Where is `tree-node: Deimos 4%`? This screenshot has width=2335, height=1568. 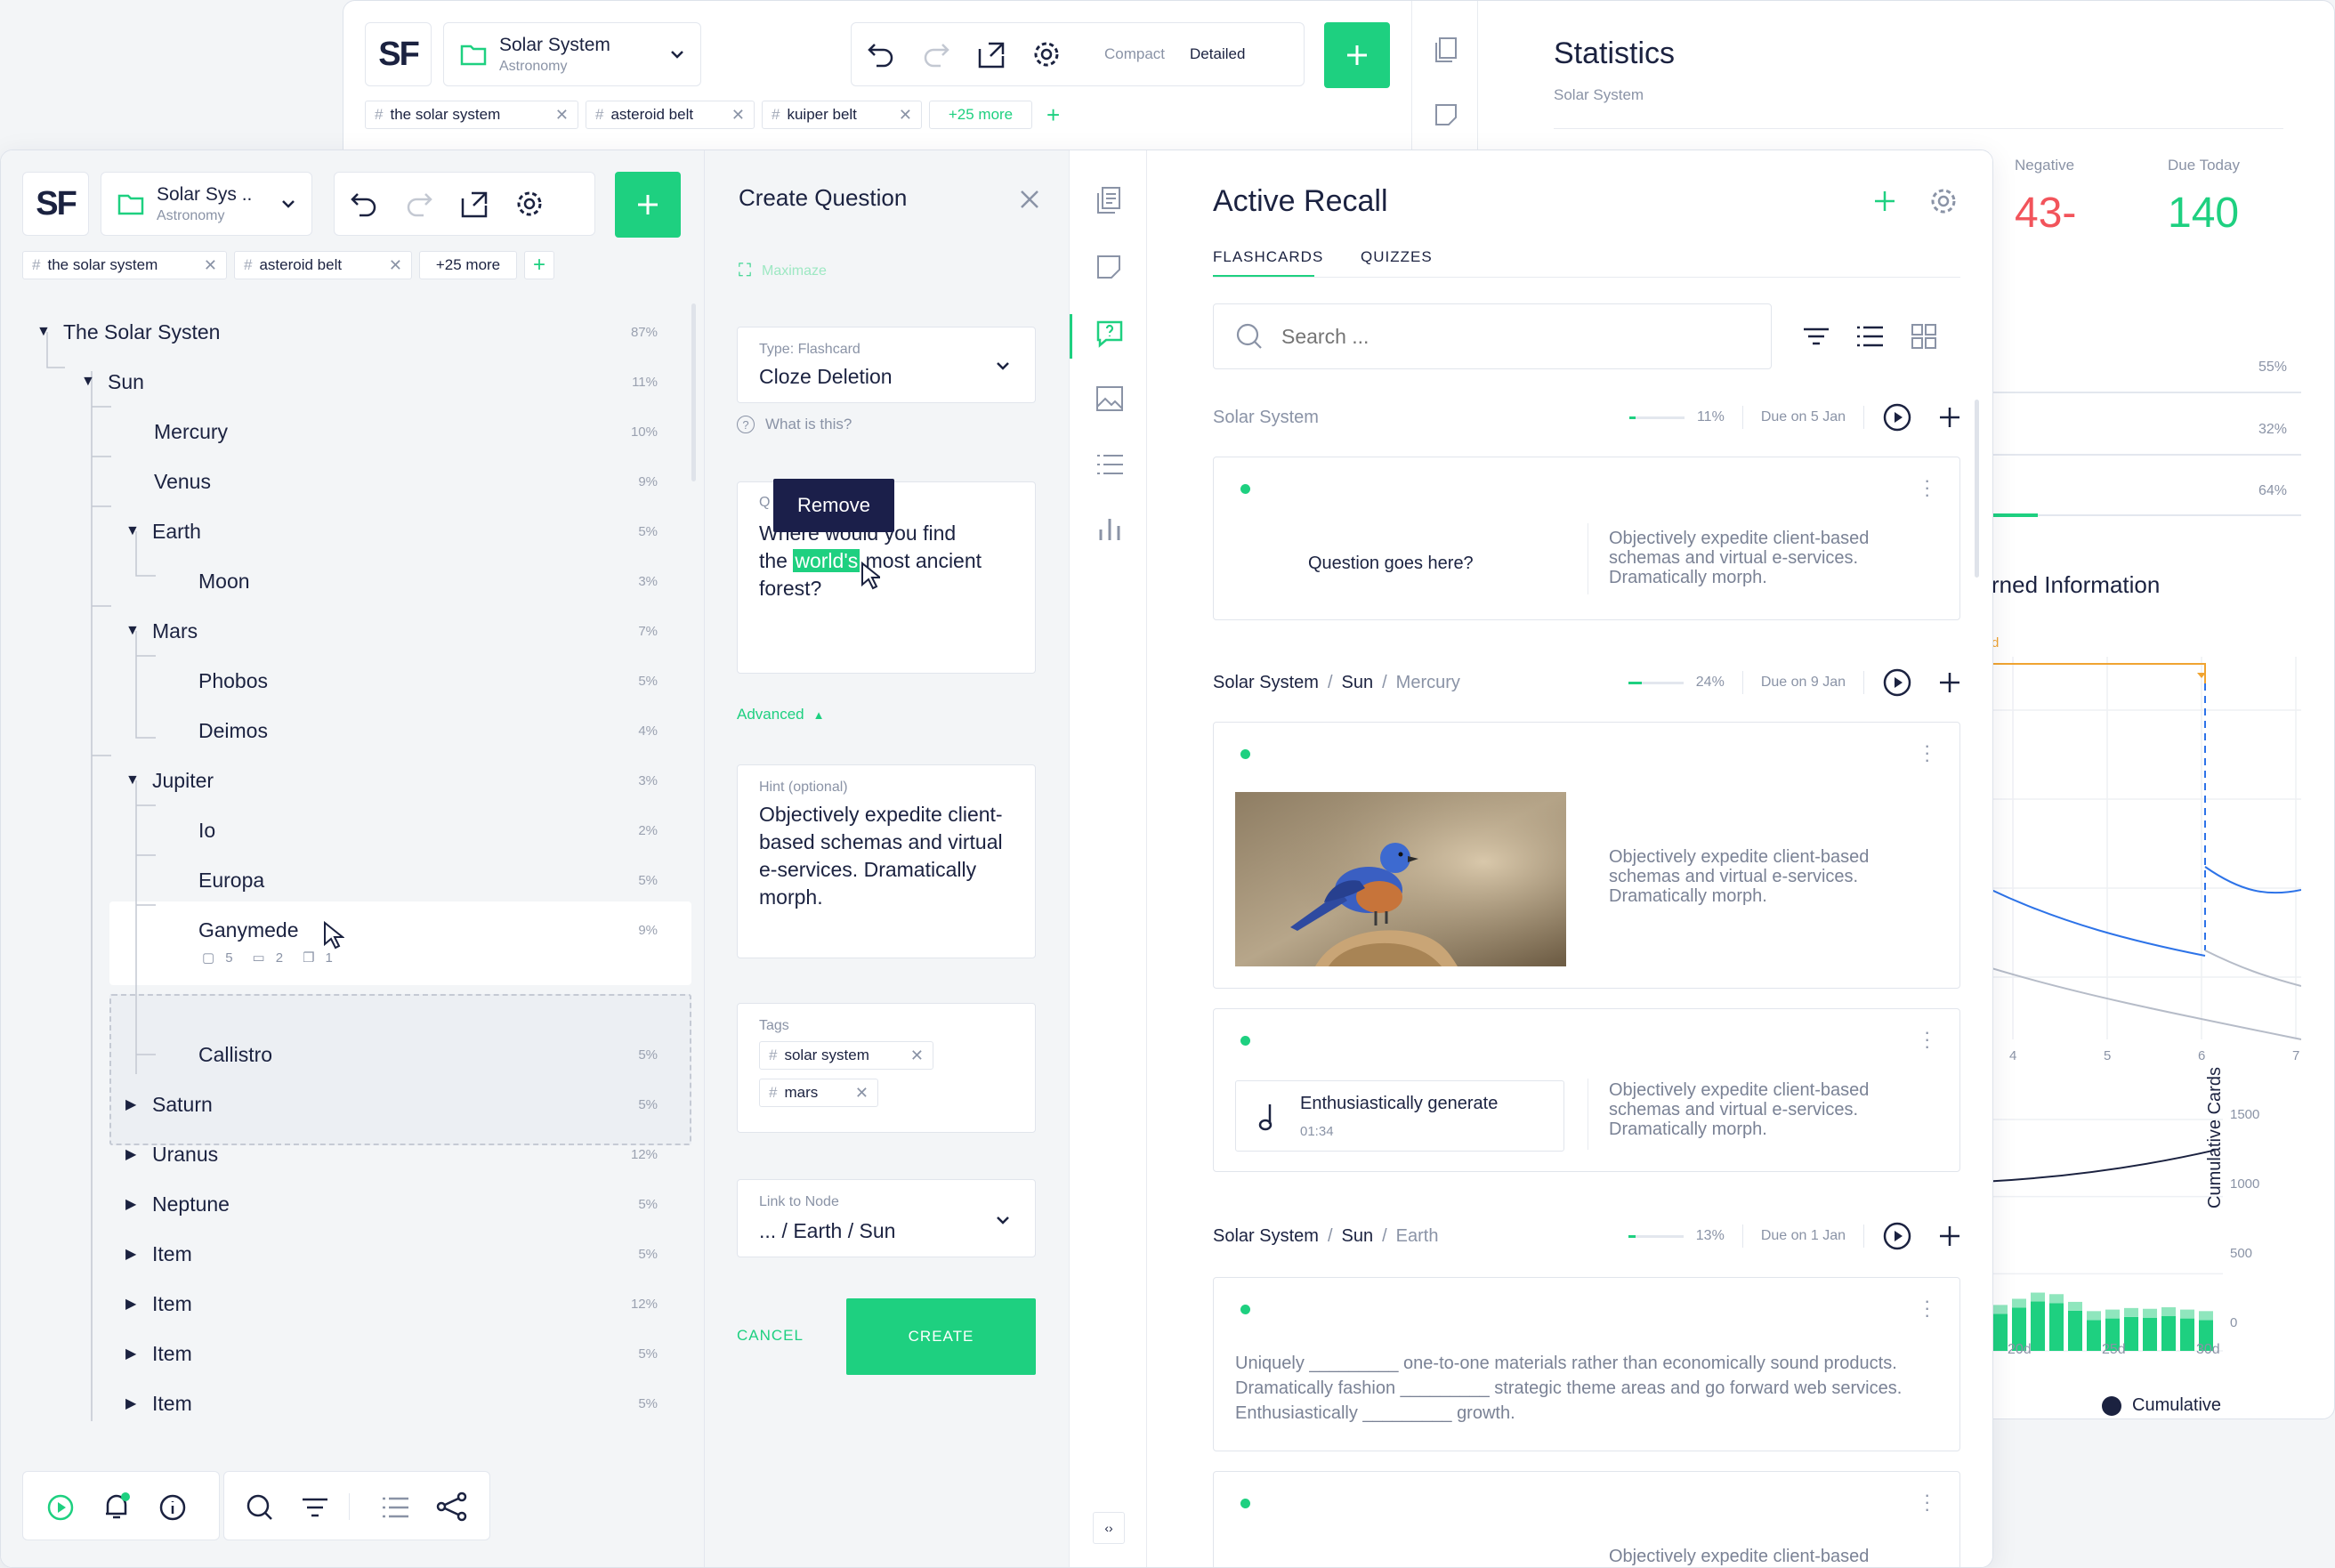 tree-node: Deimos 4% is located at coordinates (433, 731).